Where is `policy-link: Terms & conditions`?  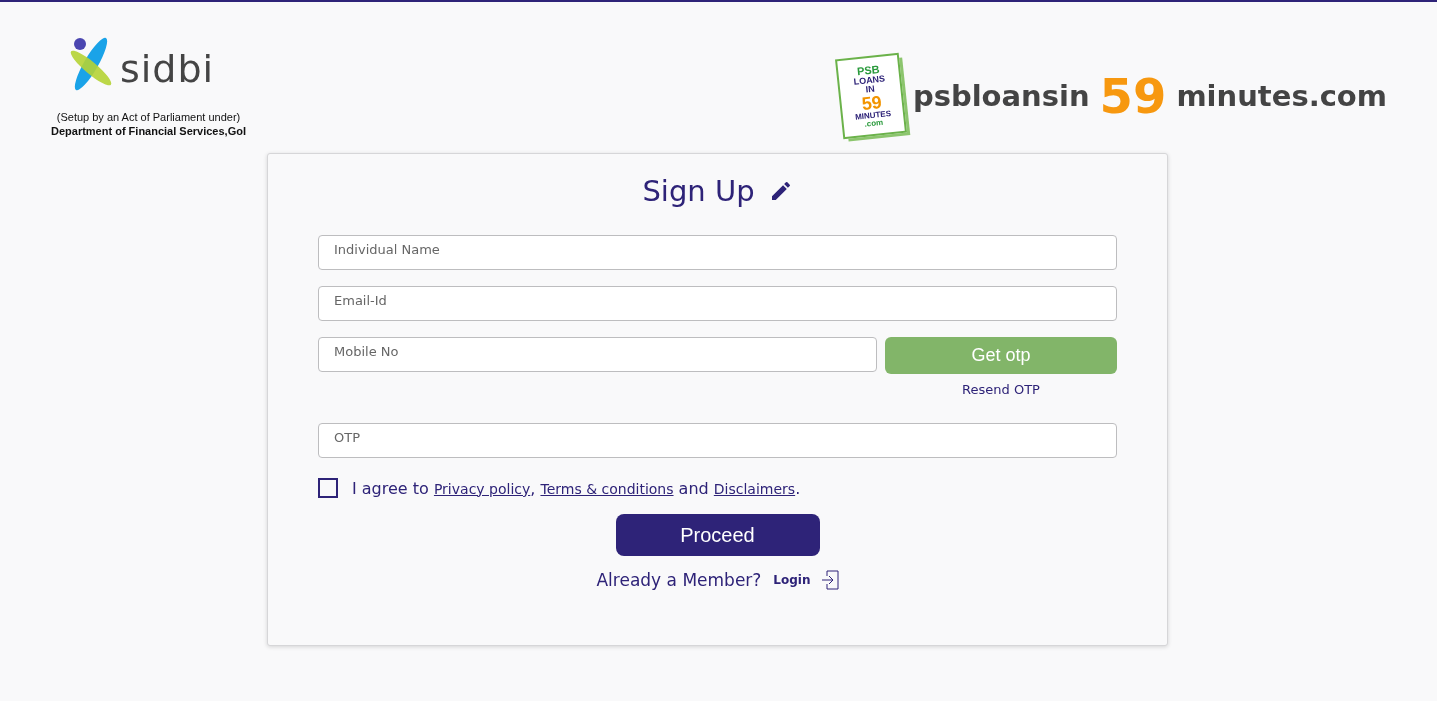
policy-link: Terms & conditions is located at coordinates (607, 488).